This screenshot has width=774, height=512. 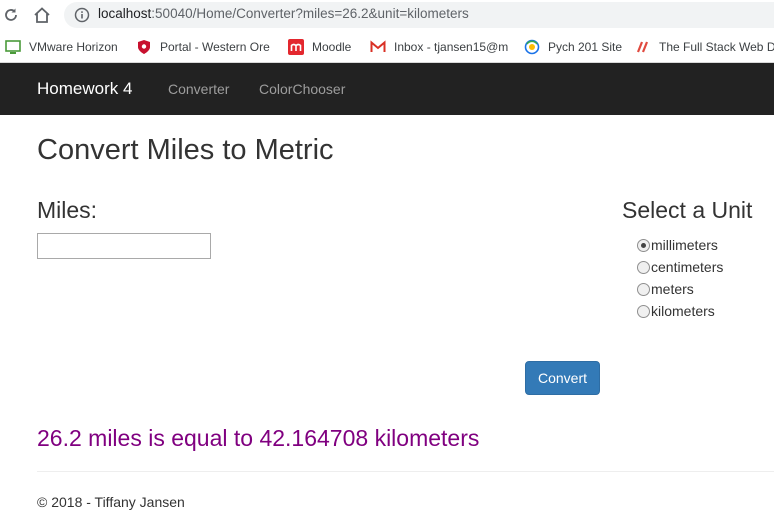 I want to click on unit-option-meters: meters, so click(x=665, y=289).